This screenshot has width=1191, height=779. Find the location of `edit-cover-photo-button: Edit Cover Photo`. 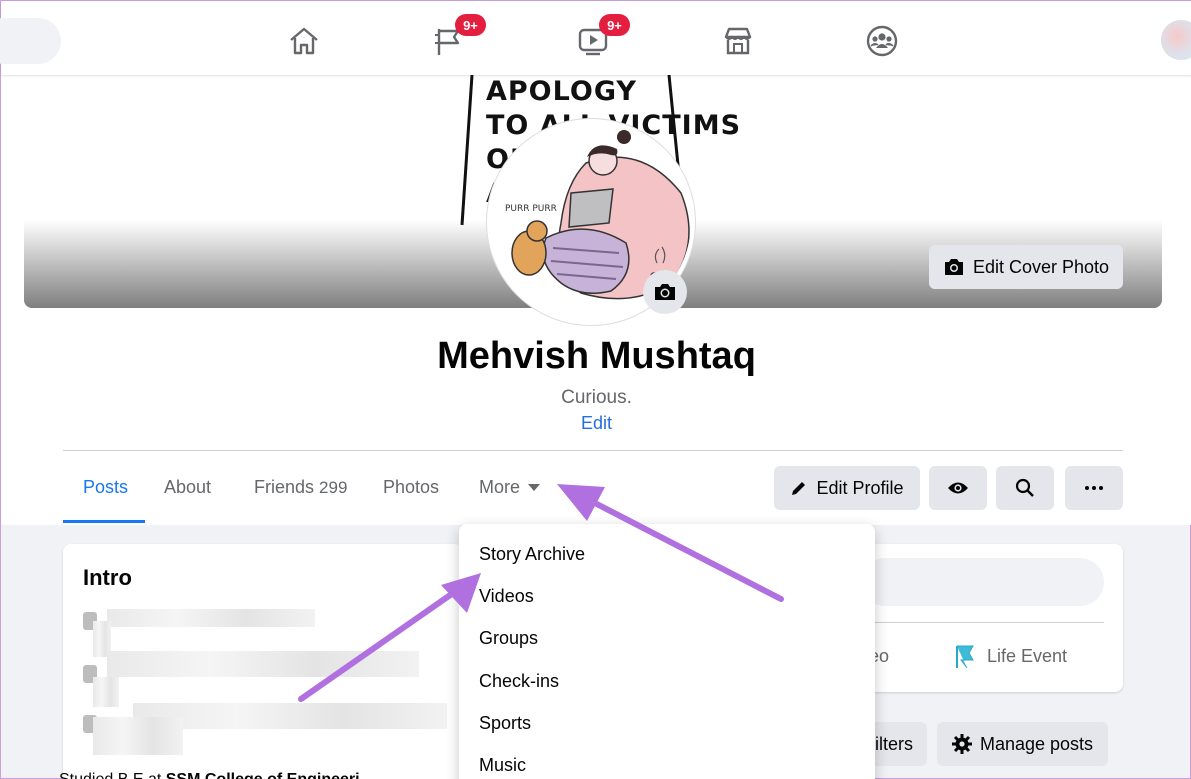

edit-cover-photo-button: Edit Cover Photo is located at coordinates (1026, 267).